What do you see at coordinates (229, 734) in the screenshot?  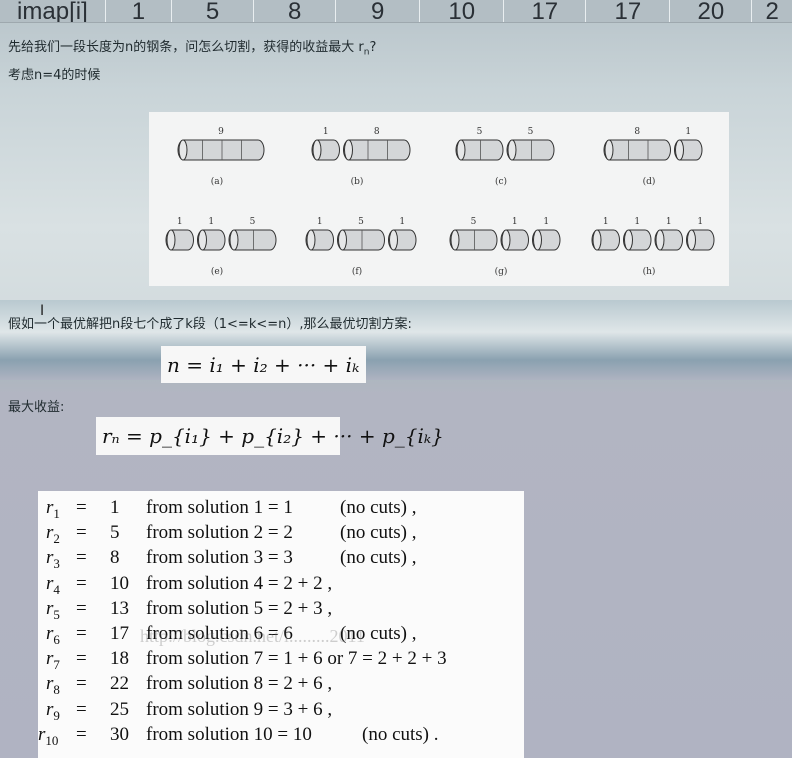 I see `solution-text: from solution 10 = 10` at bounding box center [229, 734].